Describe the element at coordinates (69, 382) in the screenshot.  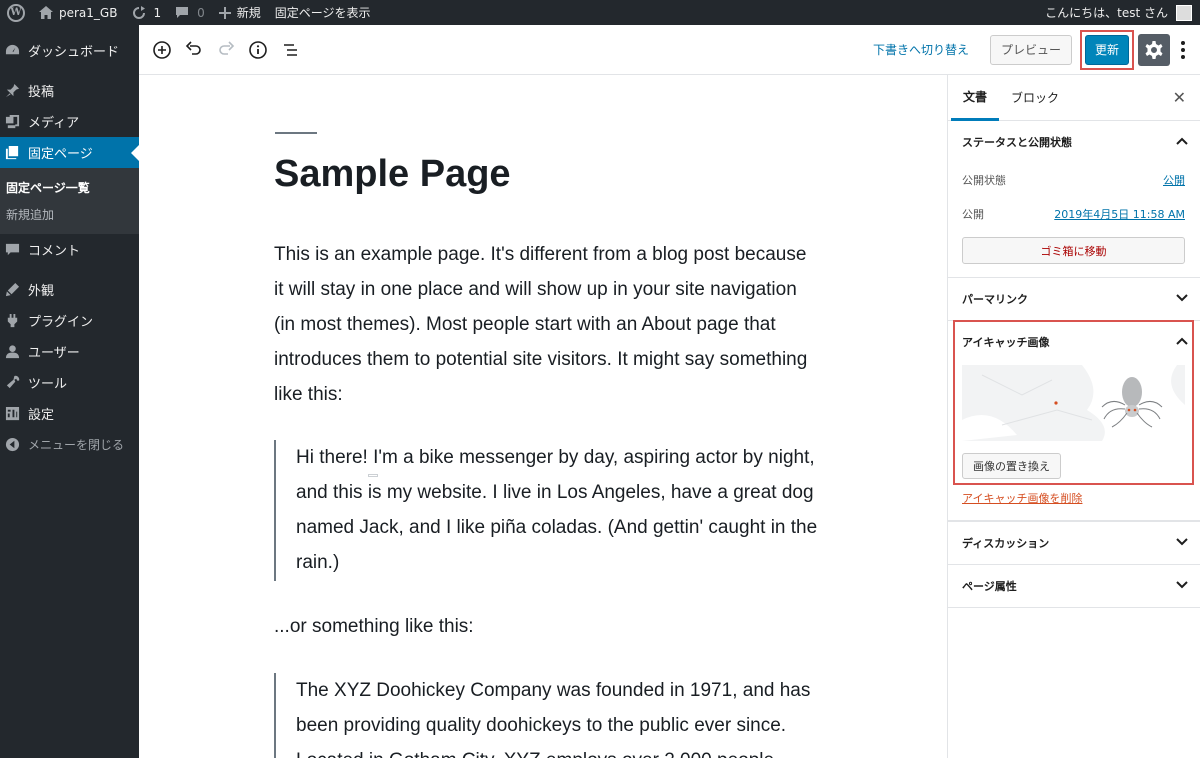
I see `sidebar-item-tools: ツール` at that location.